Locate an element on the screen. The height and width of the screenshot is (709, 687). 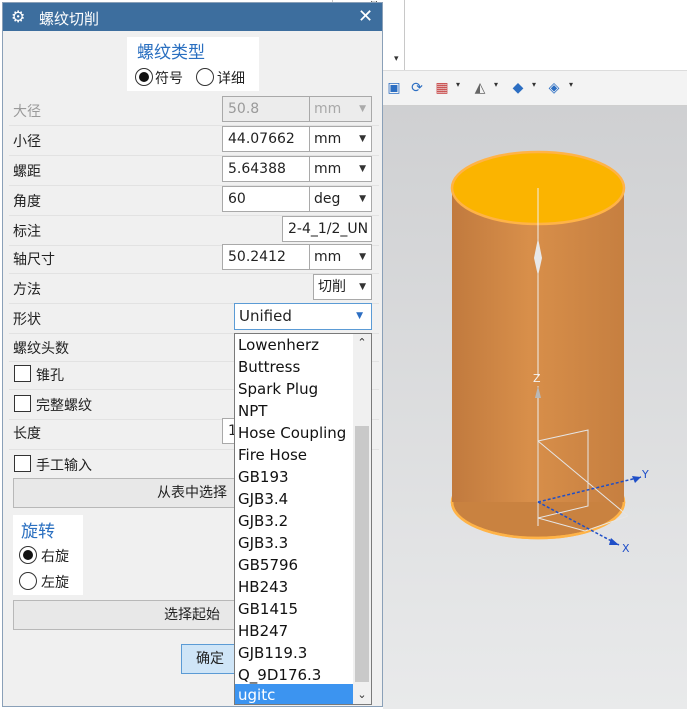
callout-label: 标注 is located at coordinates (27, 232).